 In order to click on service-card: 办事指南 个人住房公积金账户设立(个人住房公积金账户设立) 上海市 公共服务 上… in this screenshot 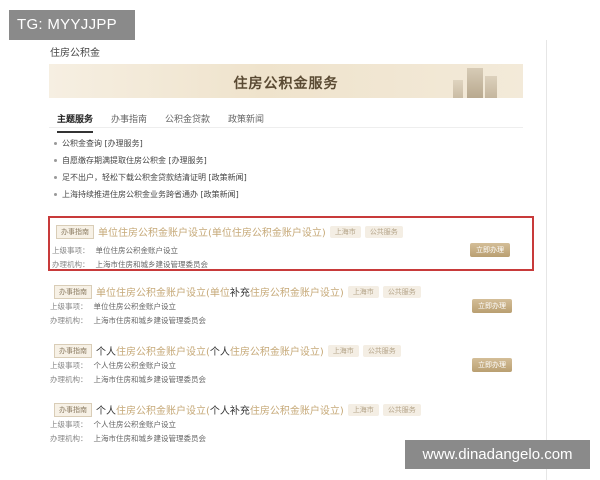, I will do `click(291, 364)`.